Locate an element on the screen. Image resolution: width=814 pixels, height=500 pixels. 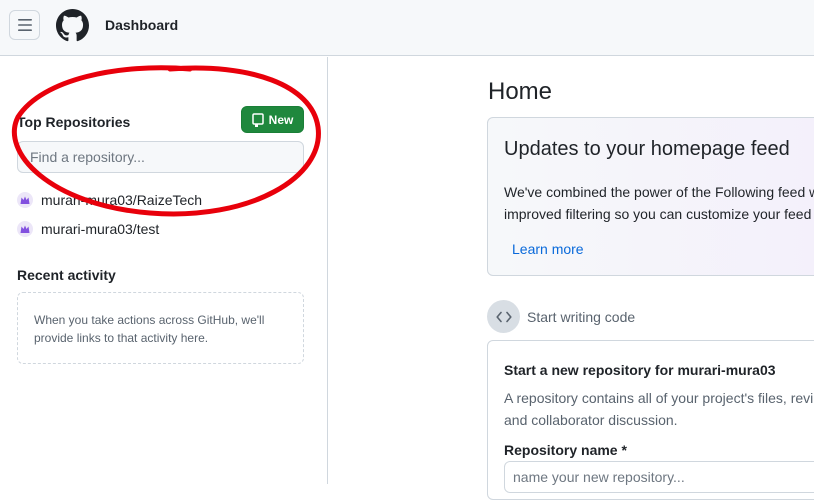
feed-card-title: Updates to your homepage feed is located at coordinates (647, 149).